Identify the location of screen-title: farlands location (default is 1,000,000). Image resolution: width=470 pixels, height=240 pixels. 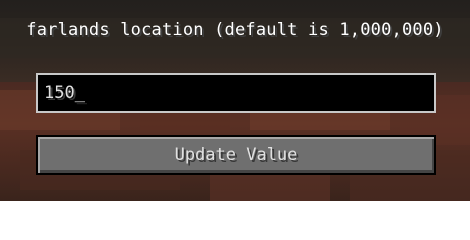
(235, 30).